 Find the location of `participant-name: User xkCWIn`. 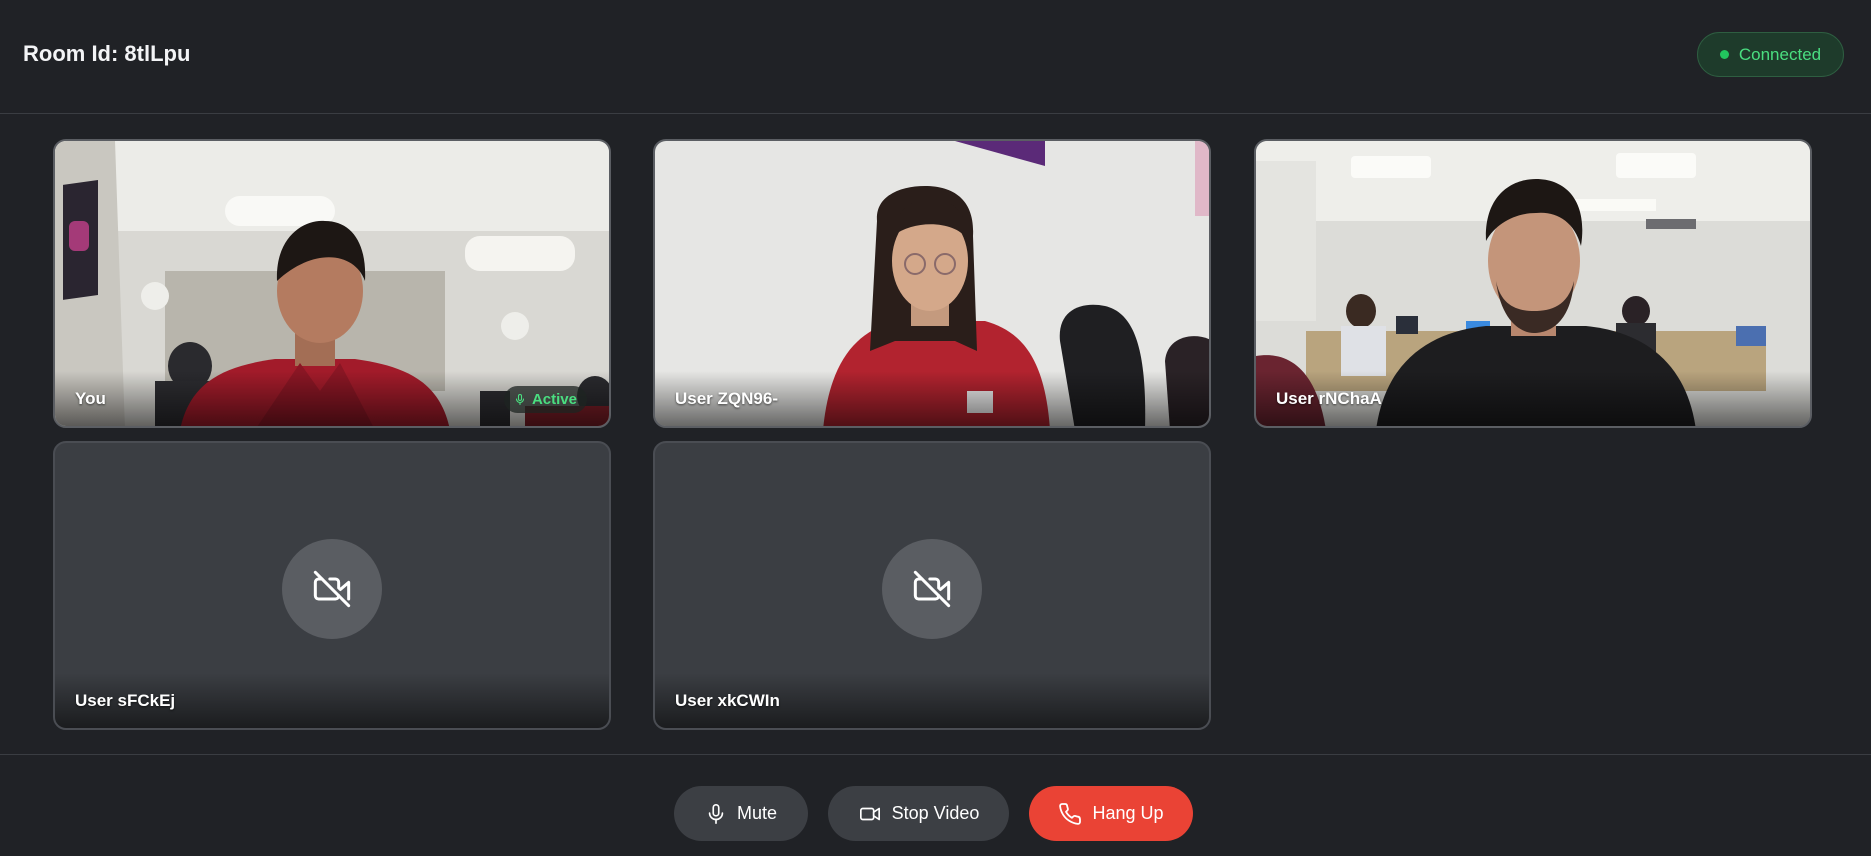

participant-name: User xkCWIn is located at coordinates (727, 700).